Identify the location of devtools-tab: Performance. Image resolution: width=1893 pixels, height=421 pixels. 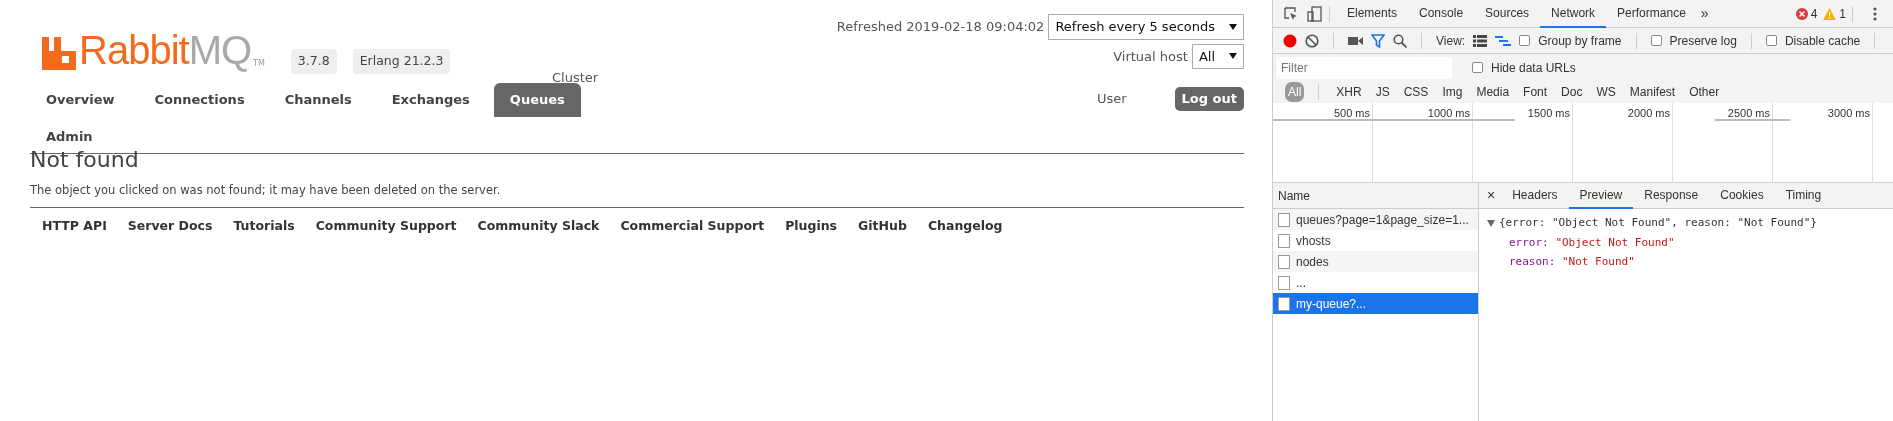
(1651, 14).